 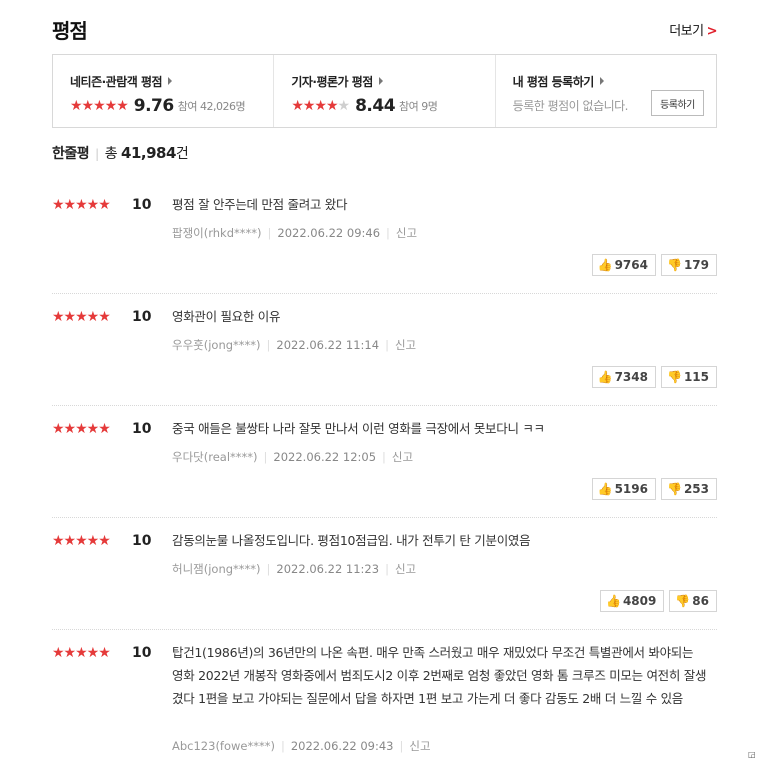 I want to click on netizen-rating-title: 네티즌·관람객 평점, so click(x=171, y=81).